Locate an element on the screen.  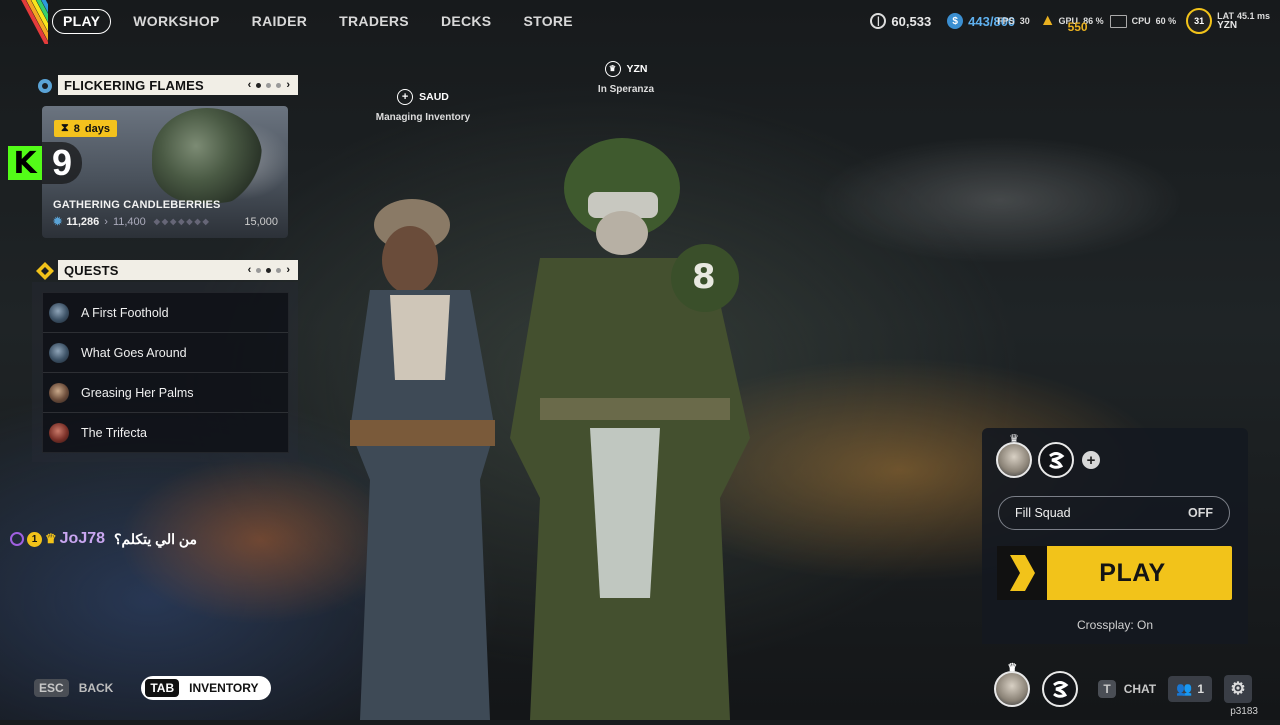
quest-item: Greasing Her Palms is located at coordinates (165, 393).